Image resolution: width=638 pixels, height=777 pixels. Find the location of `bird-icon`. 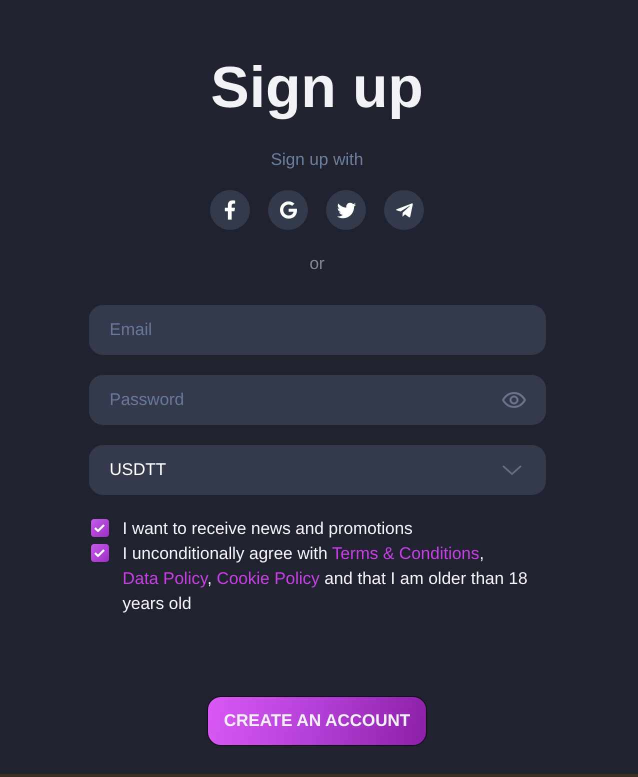

bird-icon is located at coordinates (346, 210).